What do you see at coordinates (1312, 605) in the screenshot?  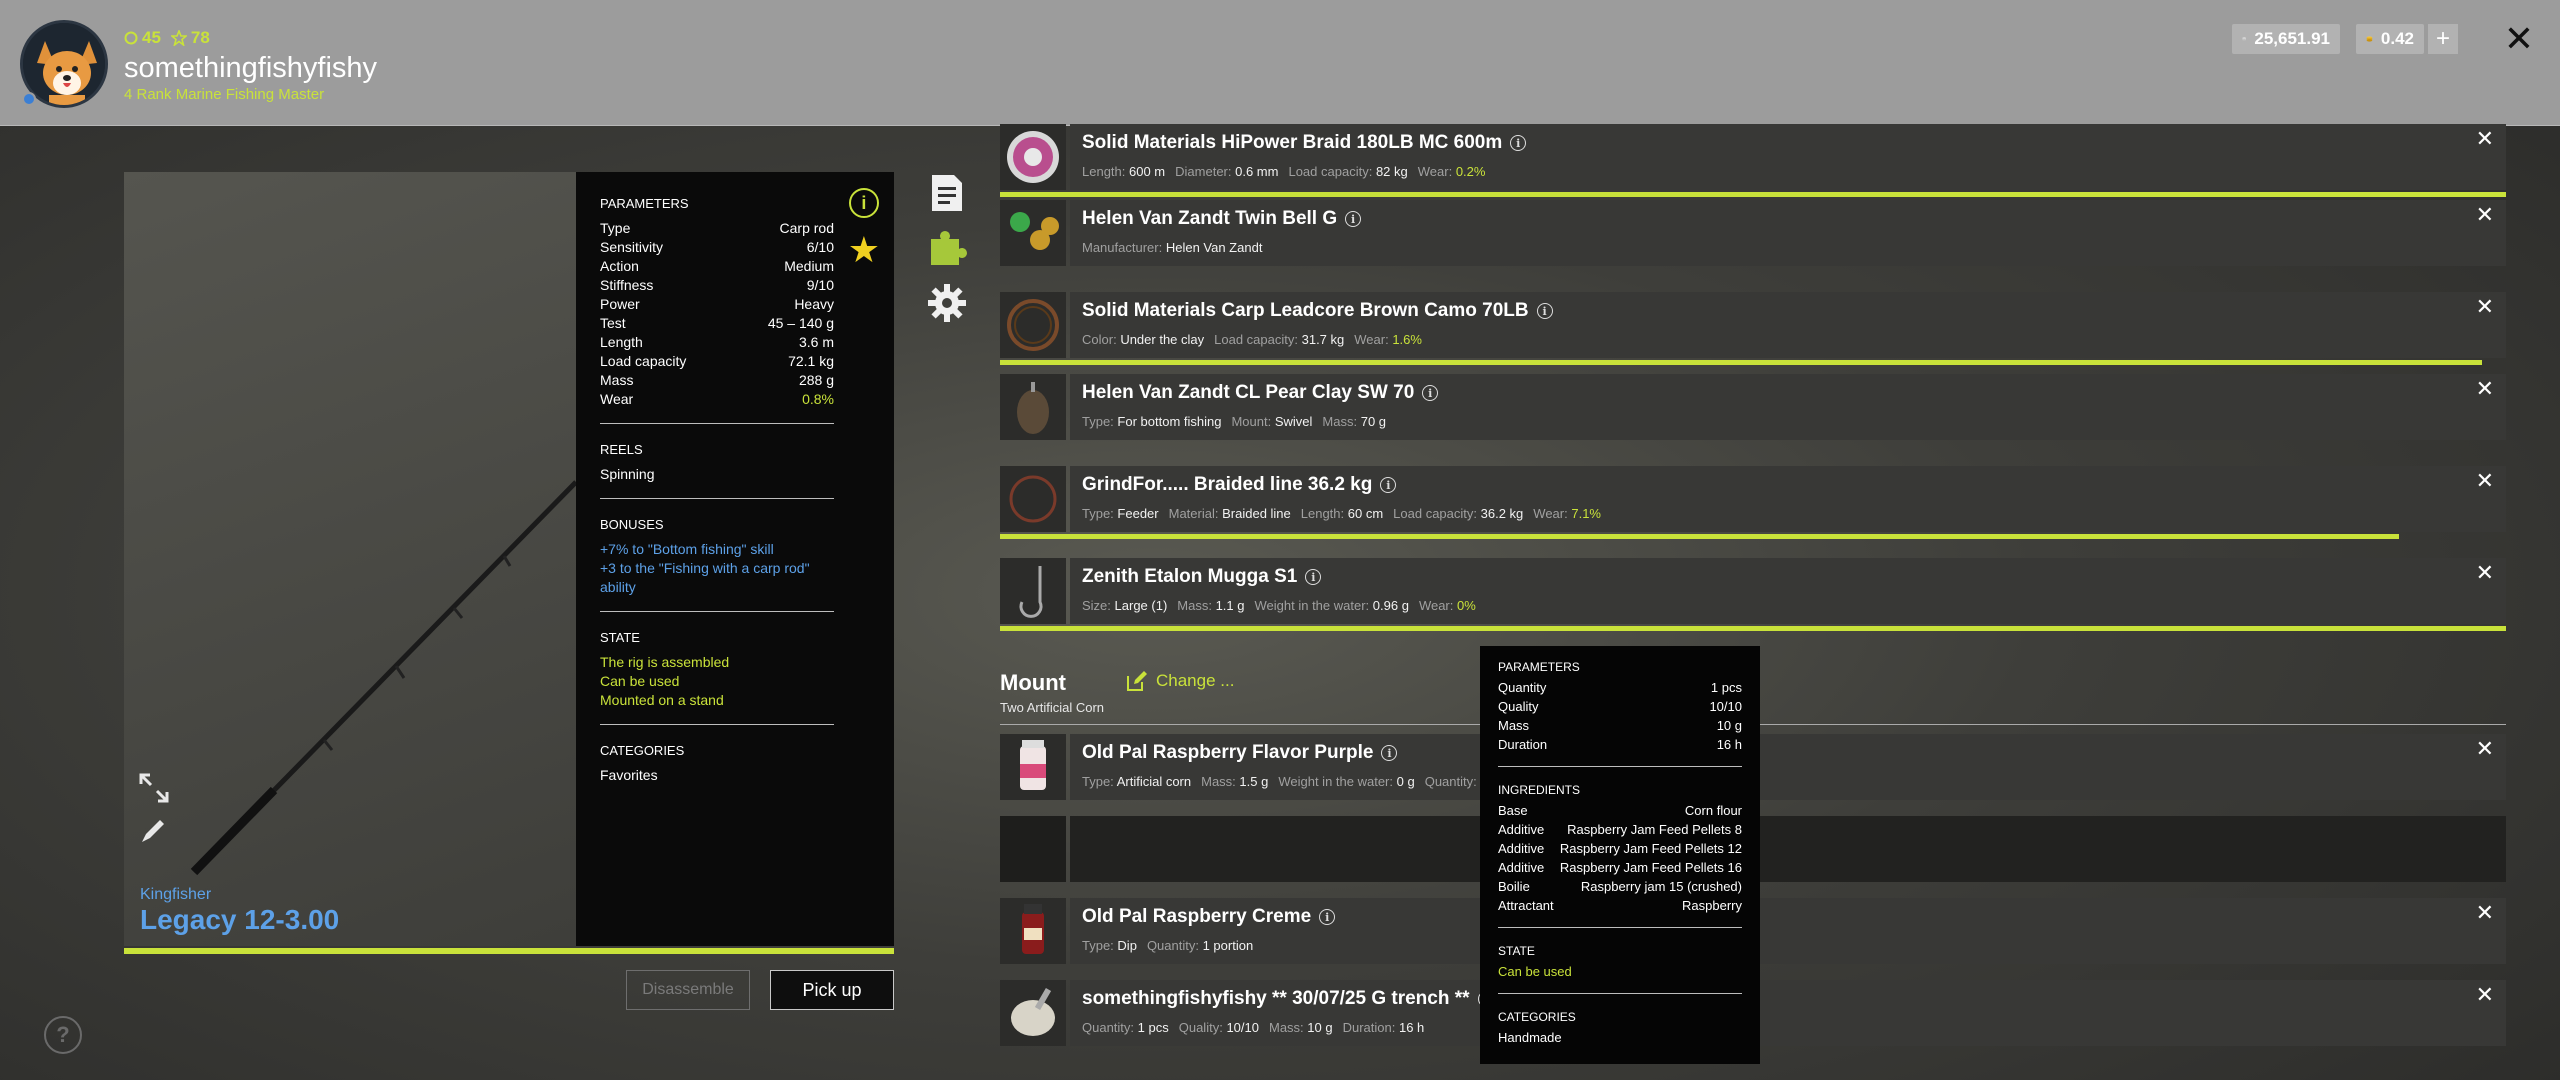 I see `attr-key: Weight in the water:` at bounding box center [1312, 605].